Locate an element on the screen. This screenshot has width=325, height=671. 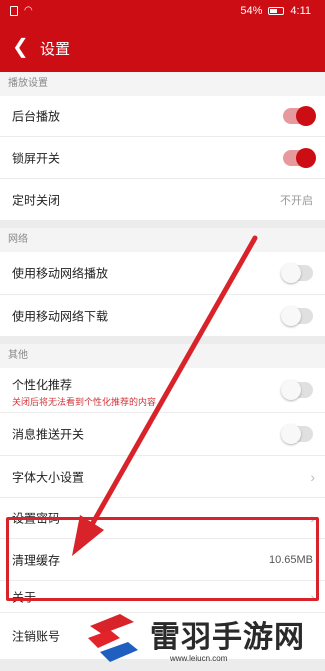
setting-row-clear-cache: 清理缓存 10.65MB is located at coordinates (162, 559).